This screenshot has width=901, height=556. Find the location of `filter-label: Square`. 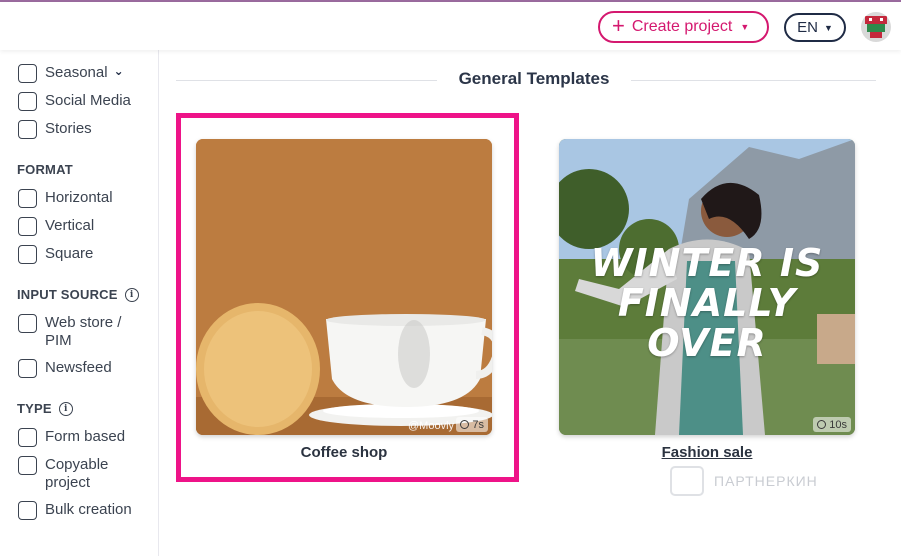

filter-label: Square is located at coordinates (69, 253).